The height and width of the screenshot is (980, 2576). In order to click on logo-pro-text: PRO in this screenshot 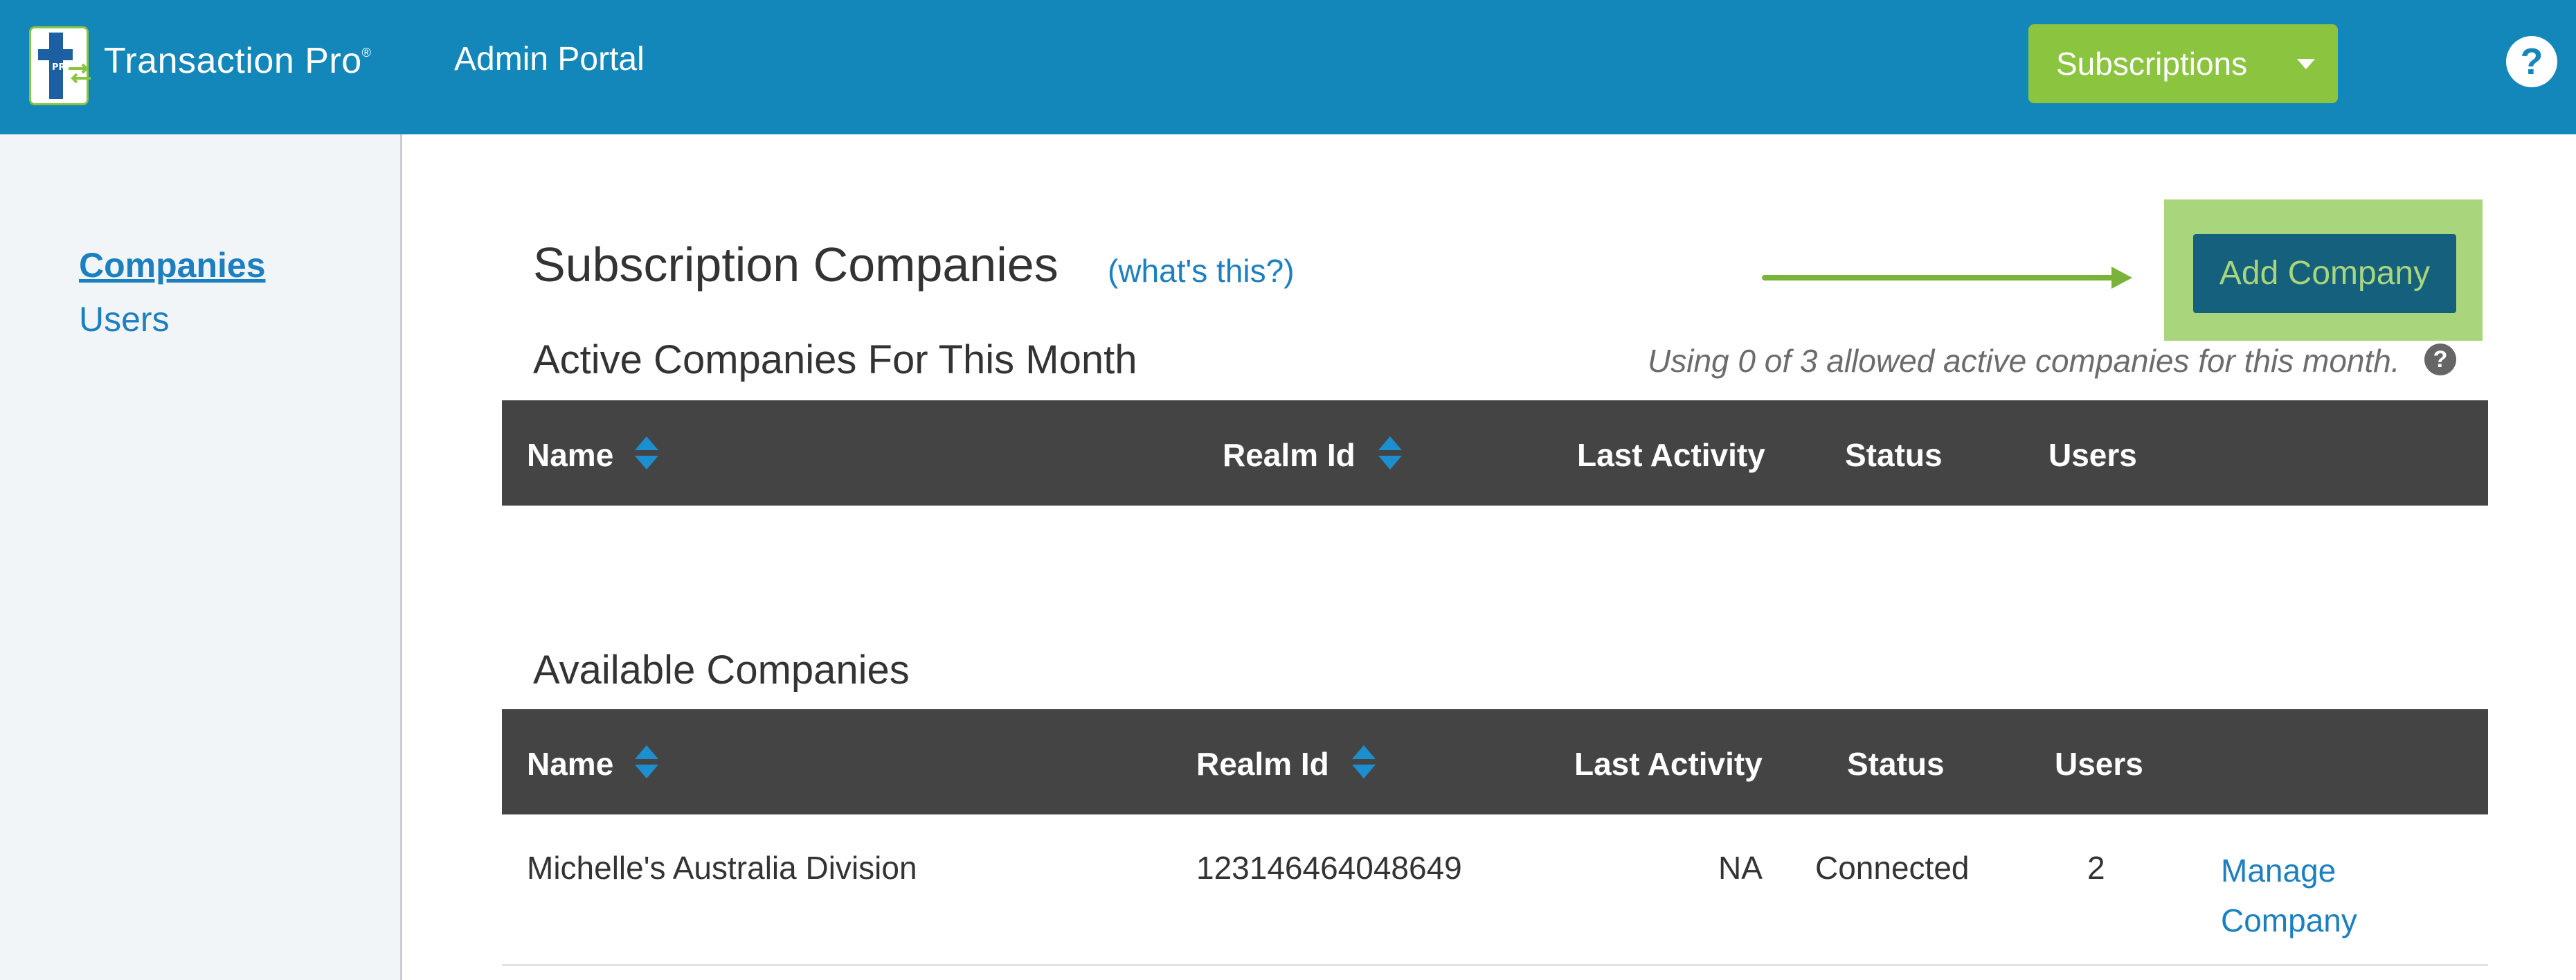, I will do `click(62, 68)`.